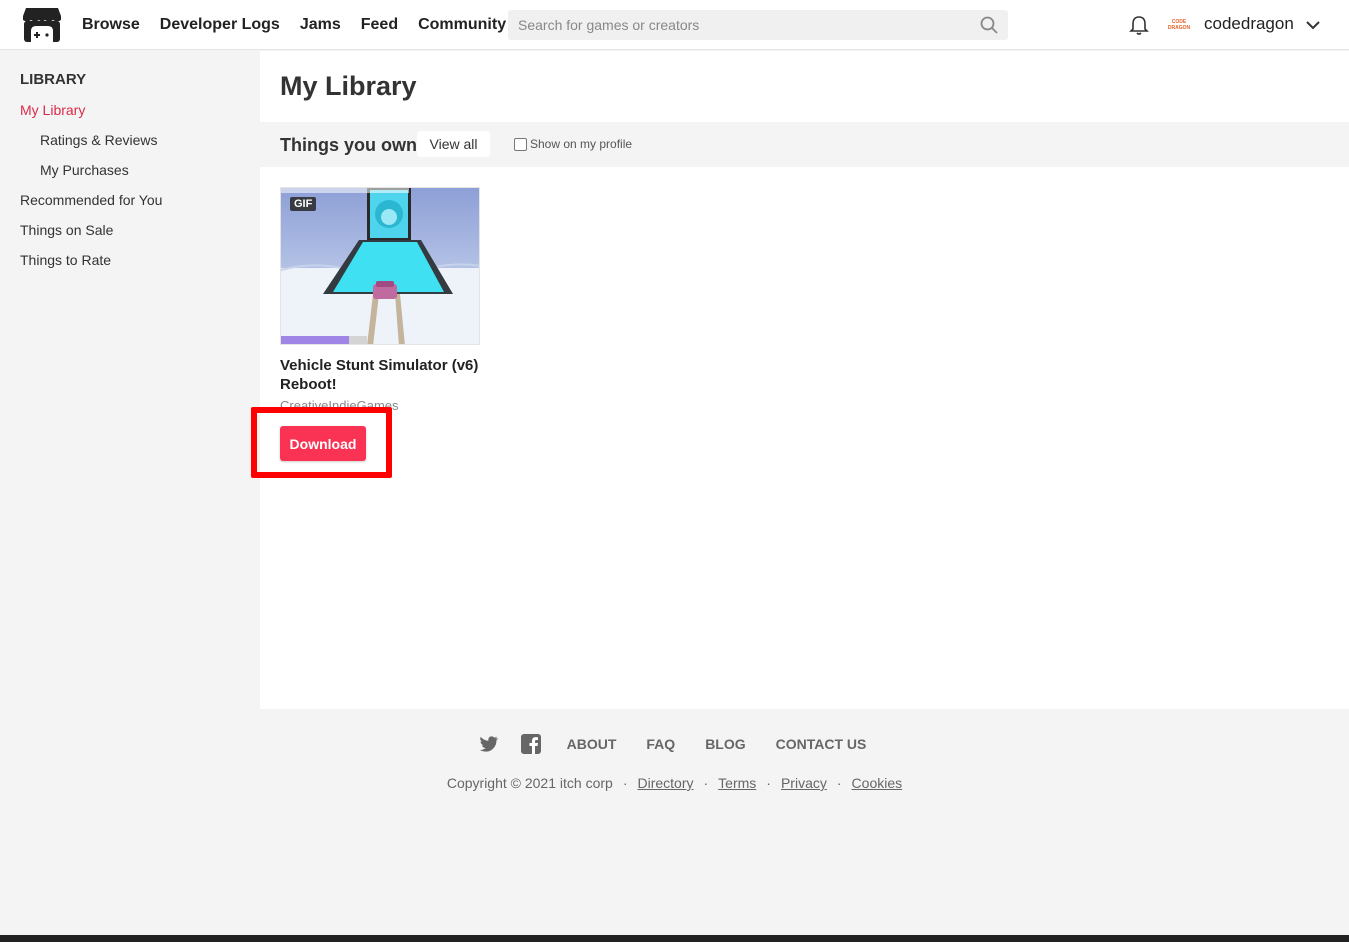 The height and width of the screenshot is (942, 1349). I want to click on game-screenshot-image, so click(380, 266).